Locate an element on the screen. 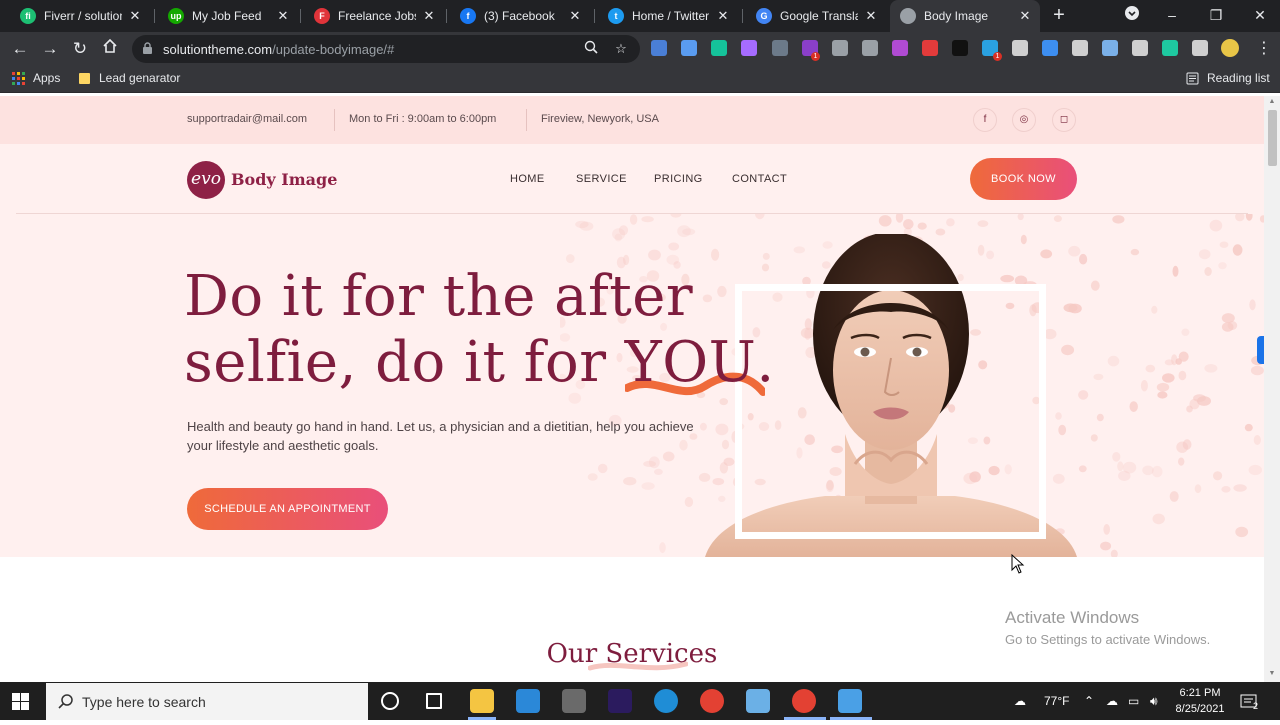 The image size is (1280, 725). nav-service: SERVICE is located at coordinates (601, 179).